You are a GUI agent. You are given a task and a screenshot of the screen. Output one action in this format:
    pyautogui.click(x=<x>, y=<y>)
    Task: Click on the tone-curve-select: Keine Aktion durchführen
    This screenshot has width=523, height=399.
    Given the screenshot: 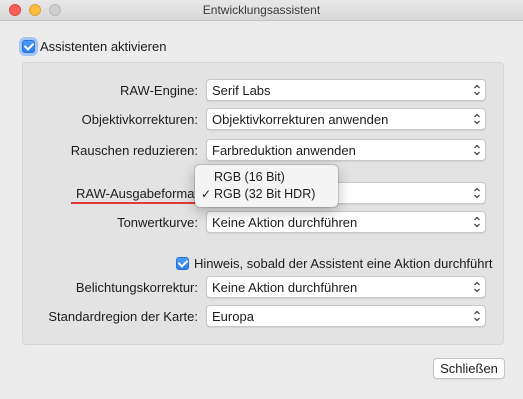 What is the action you would take?
    pyautogui.click(x=346, y=222)
    